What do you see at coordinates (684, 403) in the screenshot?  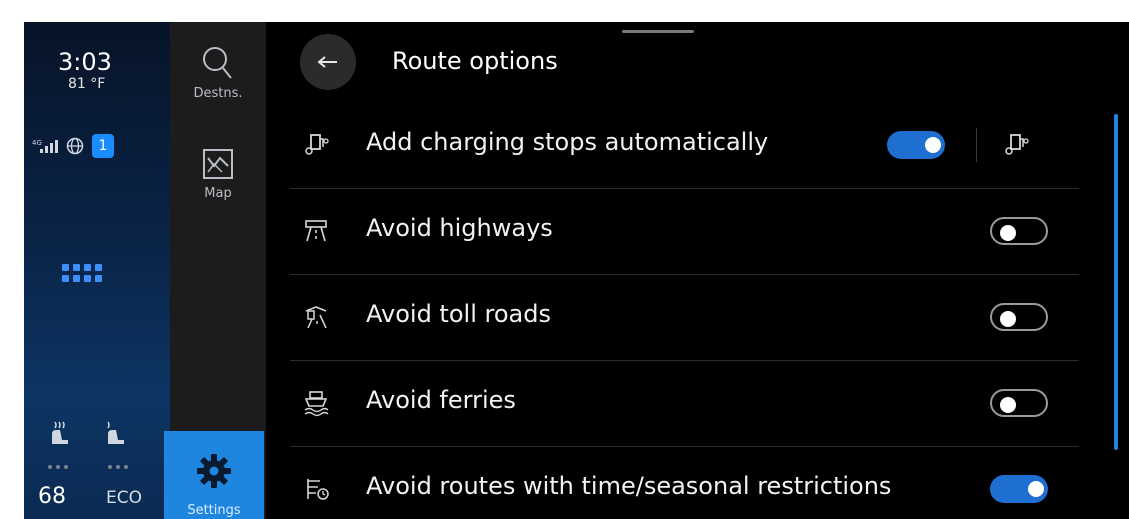 I see `option-row-ferries: Avoid ferries` at bounding box center [684, 403].